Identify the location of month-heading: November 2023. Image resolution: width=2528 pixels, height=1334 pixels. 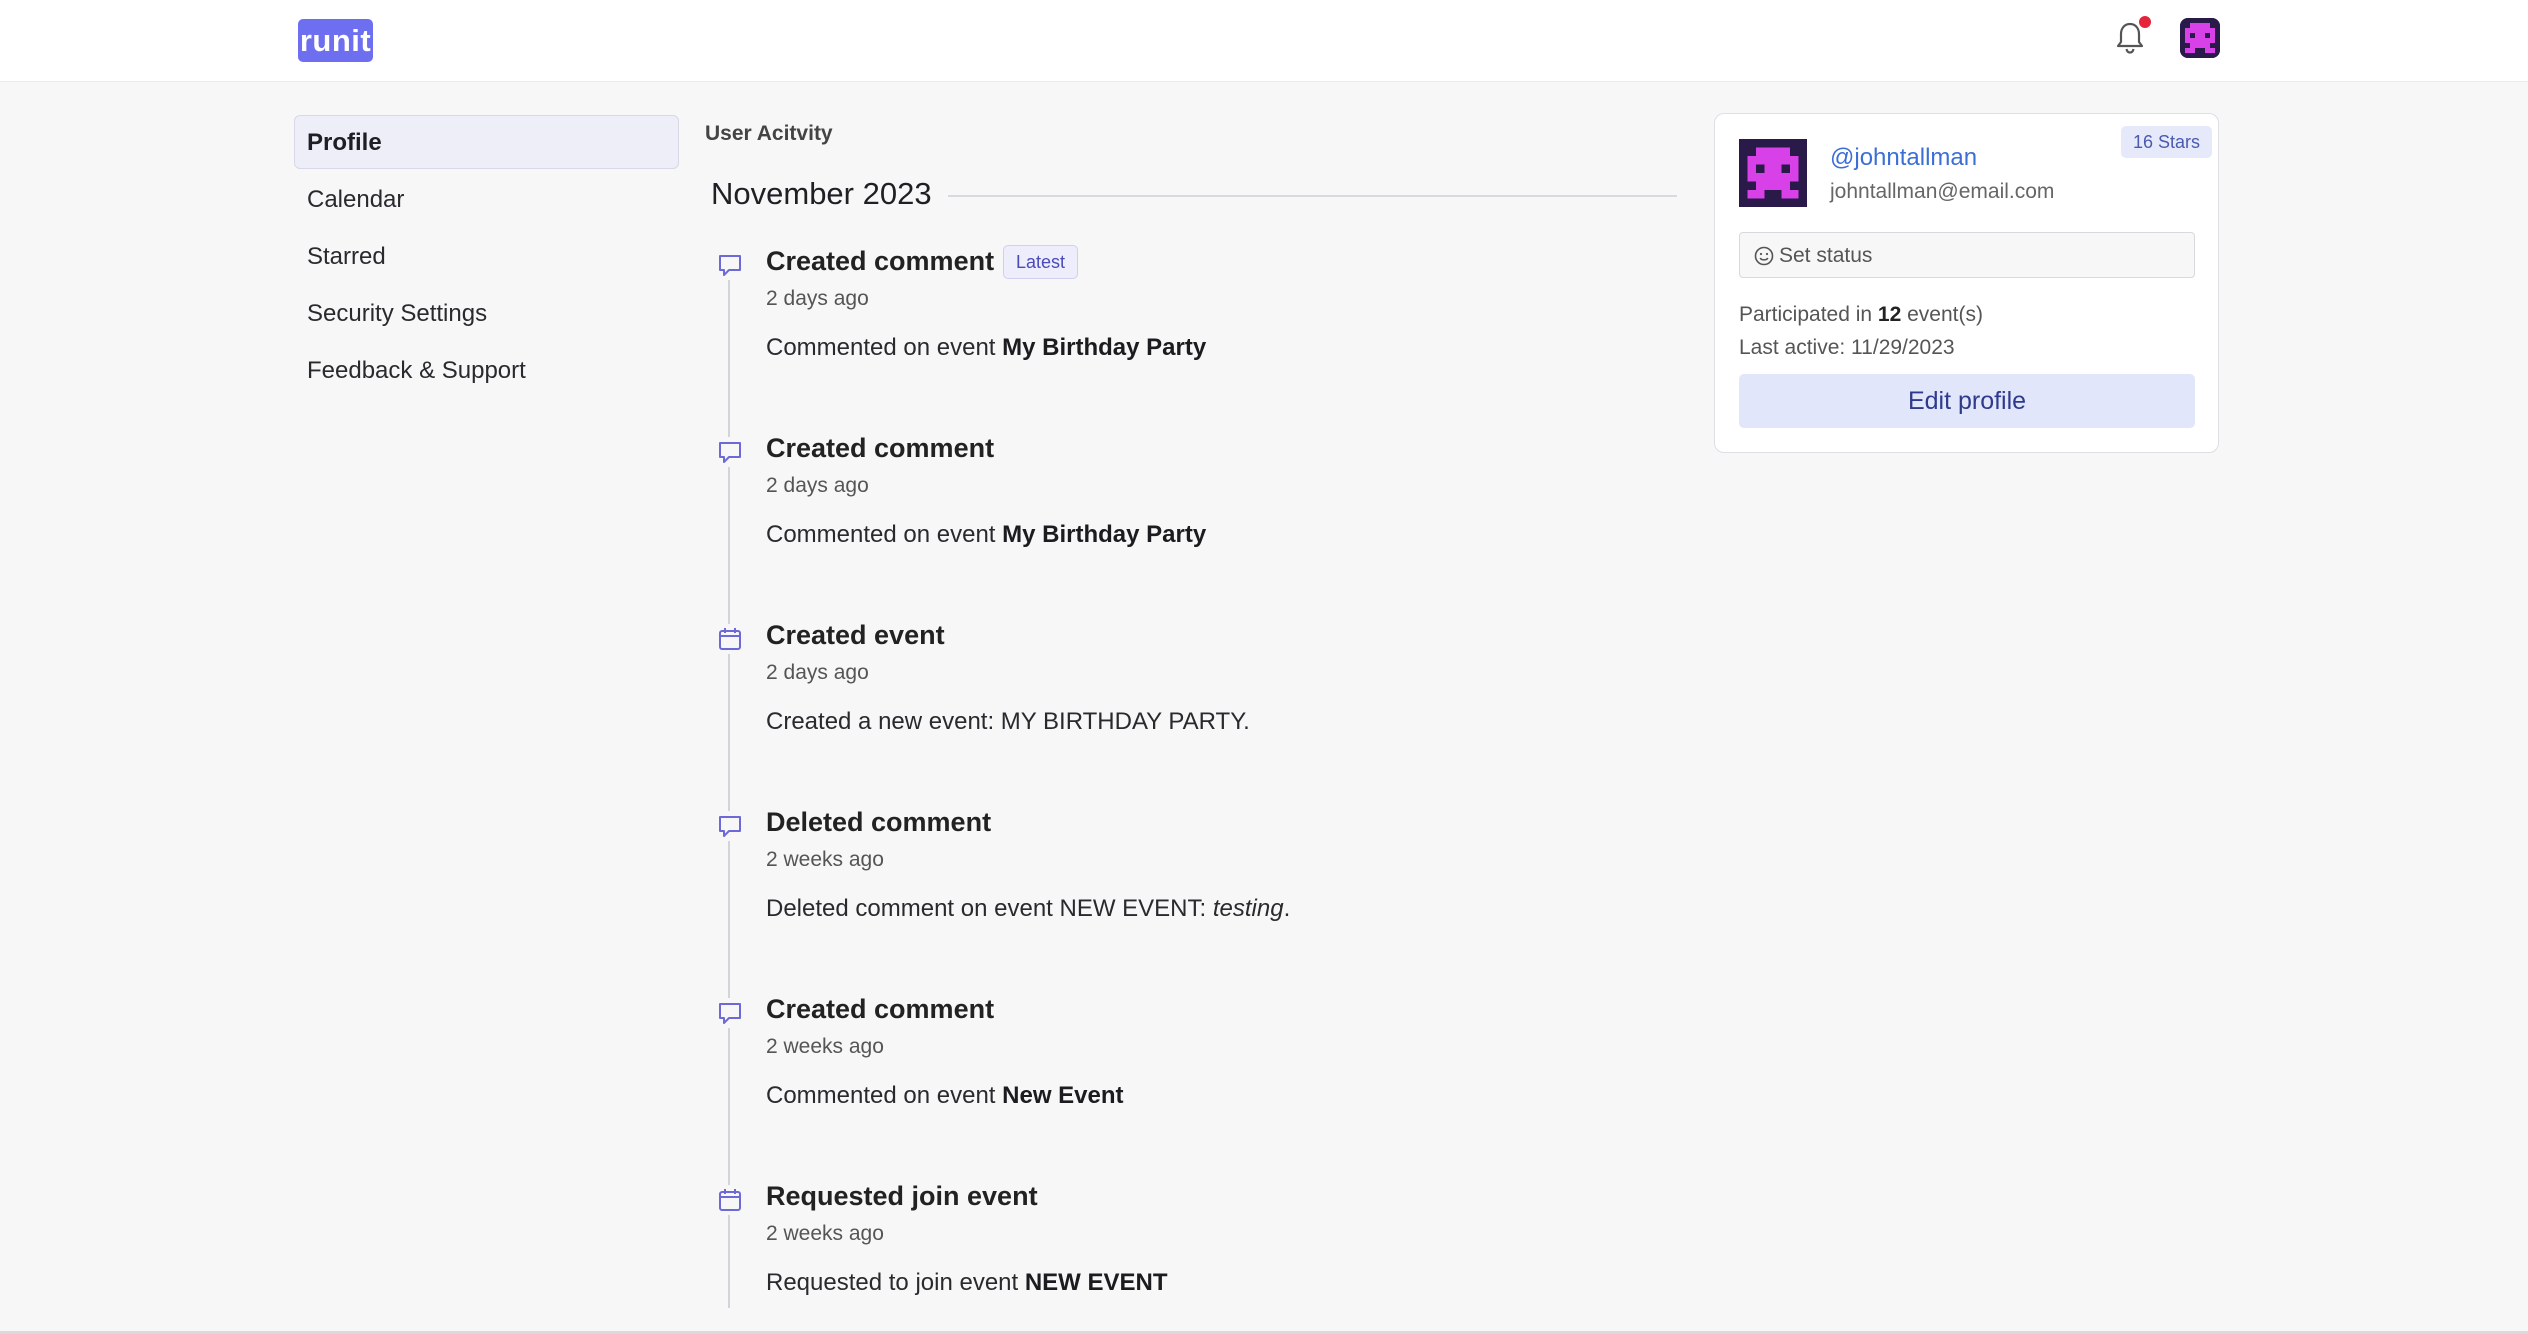
(829, 194).